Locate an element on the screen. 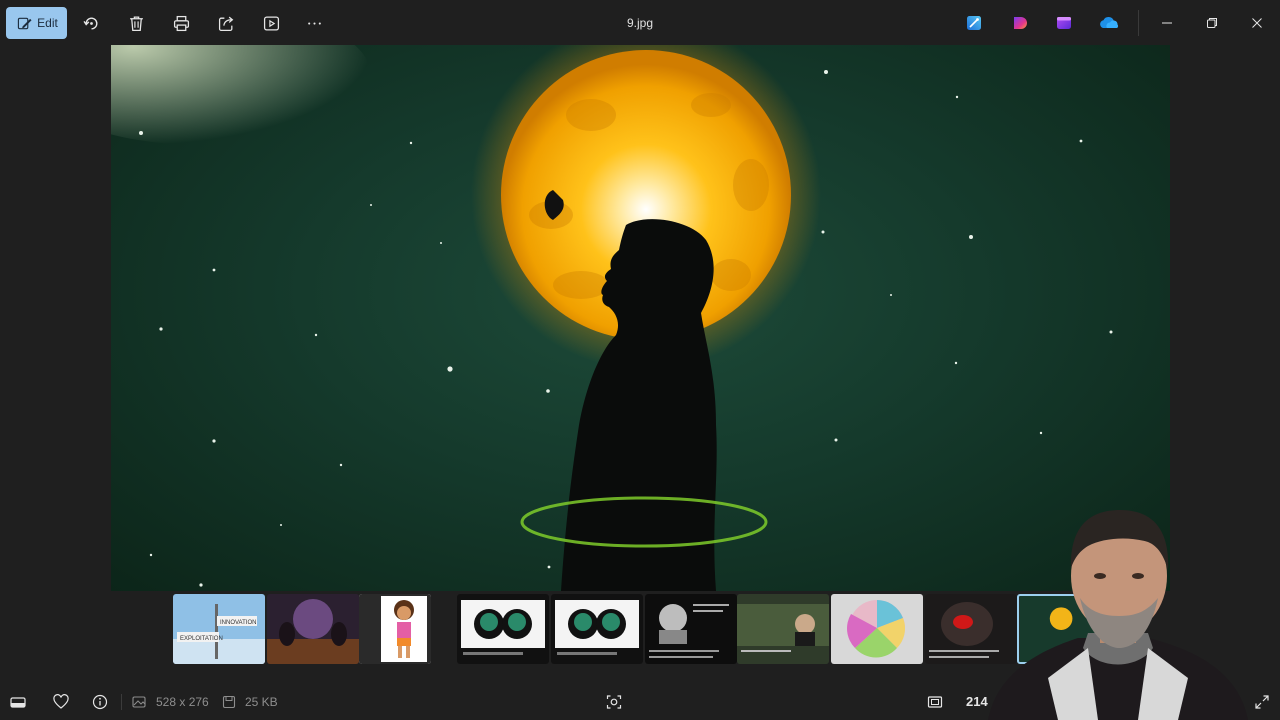  visual-search-button is located at coordinates (614, 702).